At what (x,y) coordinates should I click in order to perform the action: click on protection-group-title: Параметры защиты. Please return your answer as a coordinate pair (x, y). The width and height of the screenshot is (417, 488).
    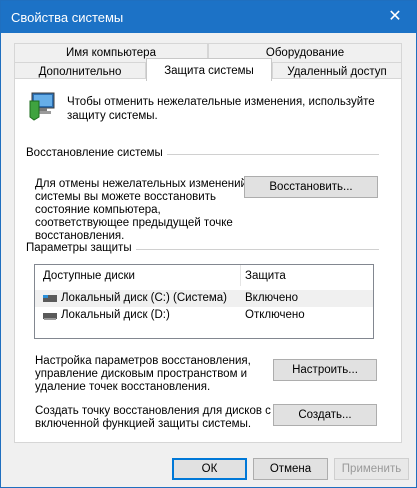
    Looking at the image, I should click on (81, 248).